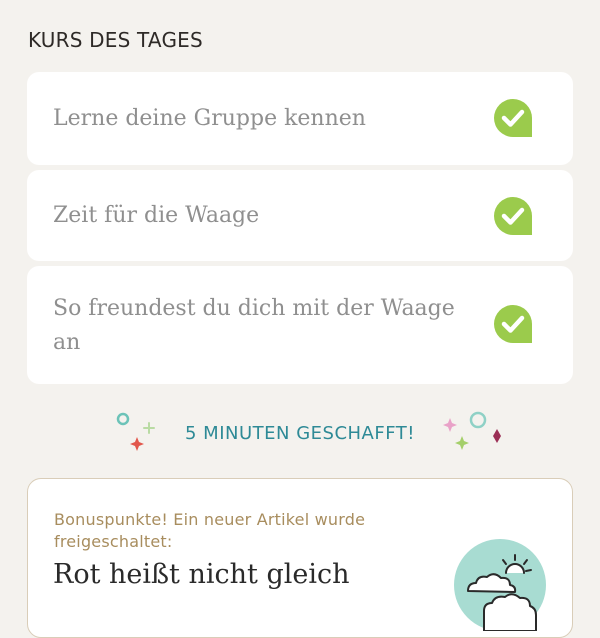 Image resolution: width=600 pixels, height=638 pixels. What do you see at coordinates (254, 325) in the screenshot?
I see `course-item-title: So freundest du dich mit der Waage an` at bounding box center [254, 325].